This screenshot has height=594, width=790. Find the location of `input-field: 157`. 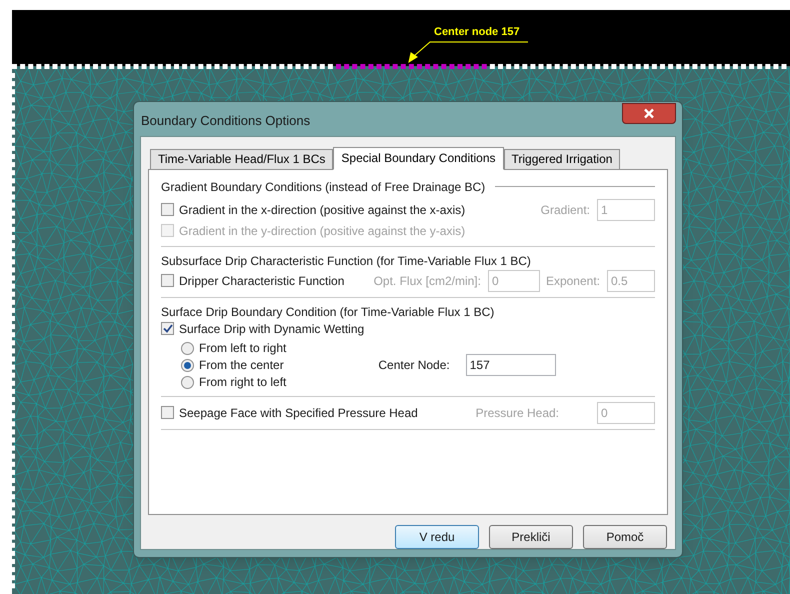

input-field: 157 is located at coordinates (511, 365).